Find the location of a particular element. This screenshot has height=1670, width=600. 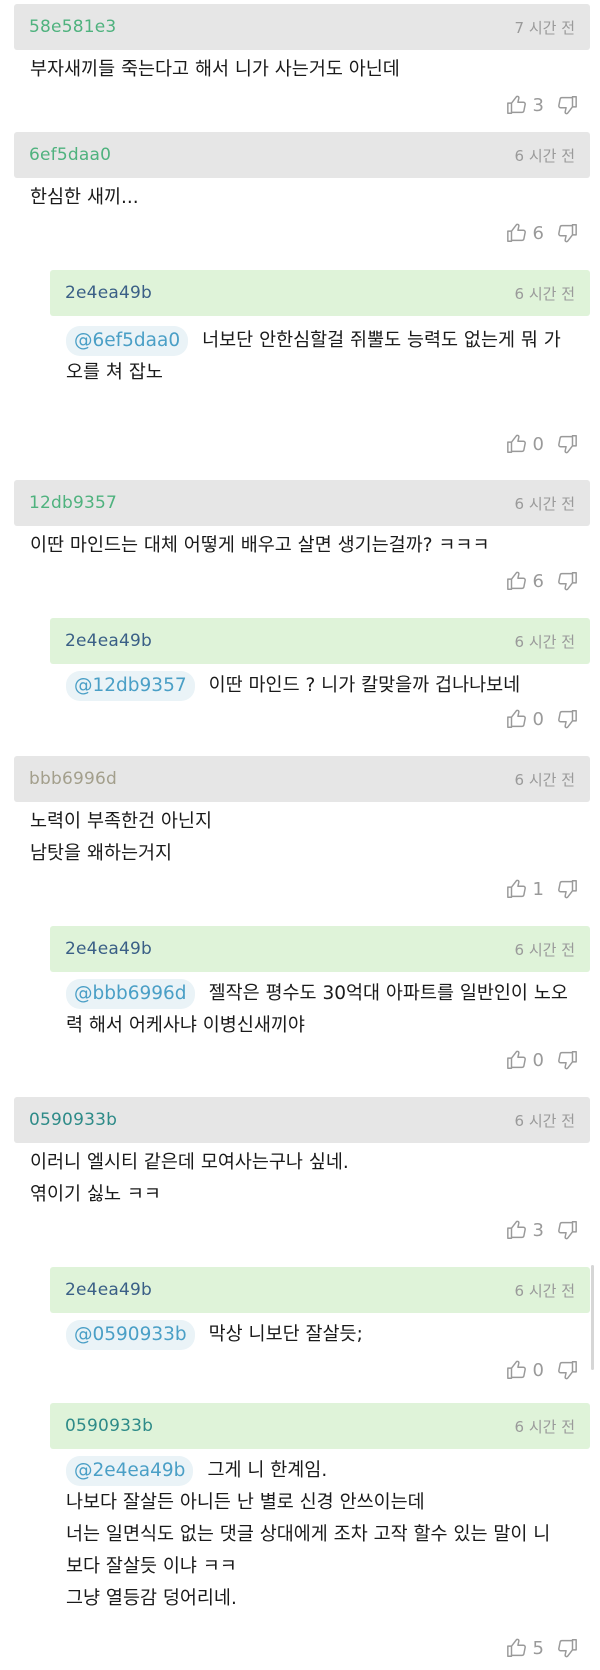

like-count: 1 is located at coordinates (538, 889).